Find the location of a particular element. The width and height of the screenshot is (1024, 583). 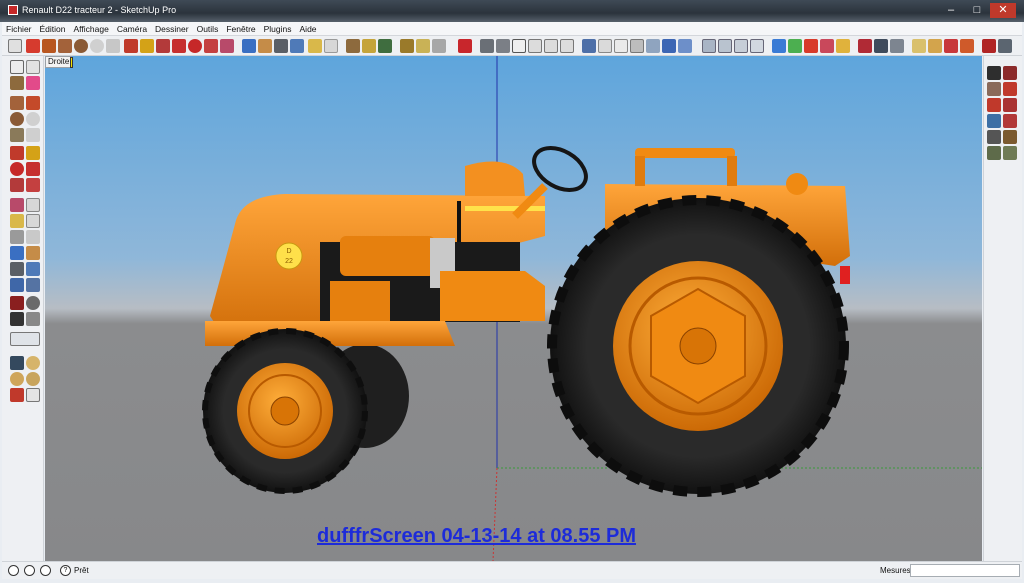

bezier-tool-icon is located at coordinates (1010, 73).